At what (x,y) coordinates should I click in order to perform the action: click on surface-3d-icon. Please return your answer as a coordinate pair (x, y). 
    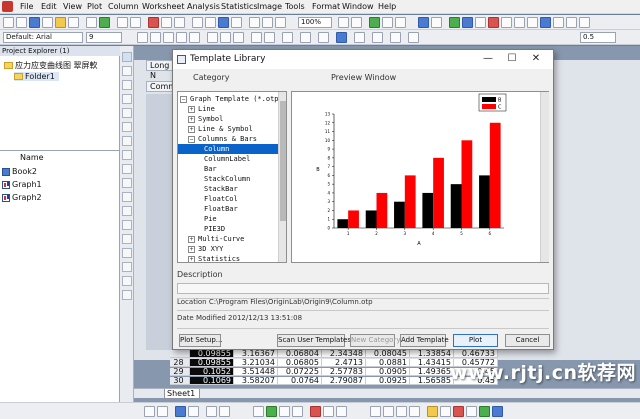
    Looking at the image, I should click on (458, 411).